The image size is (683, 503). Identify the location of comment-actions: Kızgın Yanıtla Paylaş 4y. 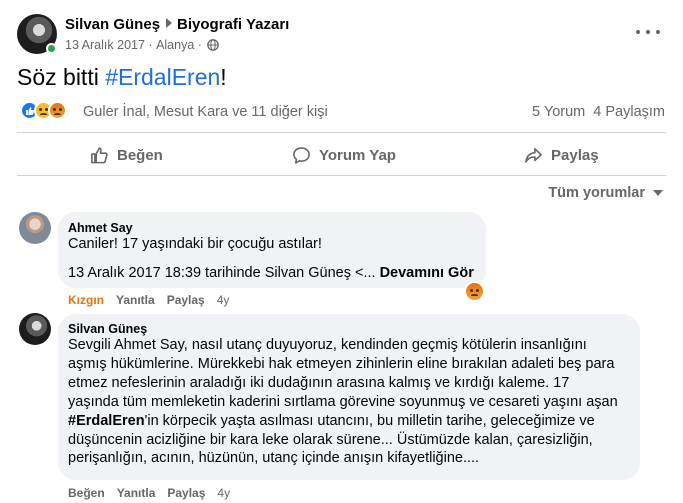
(154, 300).